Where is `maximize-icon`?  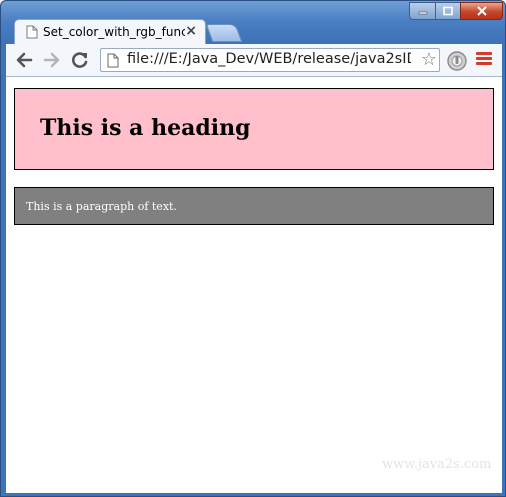 maximize-icon is located at coordinates (448, 11).